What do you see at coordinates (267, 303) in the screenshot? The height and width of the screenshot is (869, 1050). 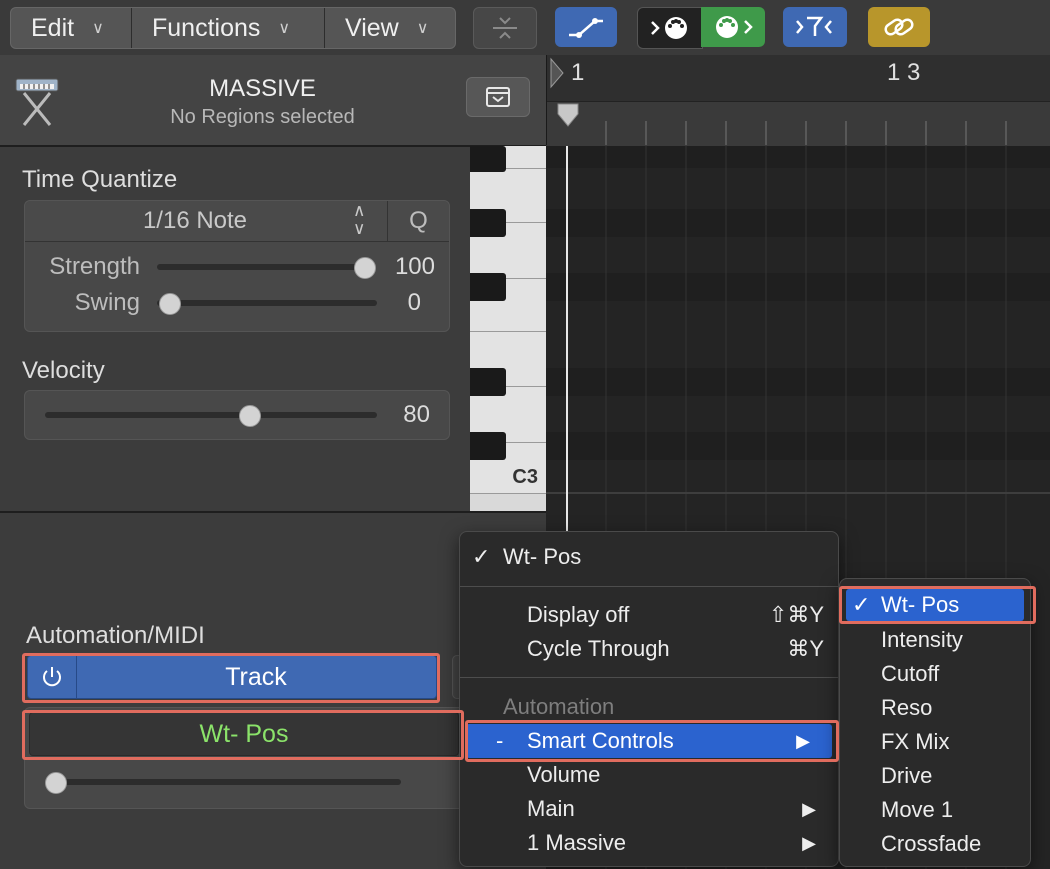 I see `swing-slider` at bounding box center [267, 303].